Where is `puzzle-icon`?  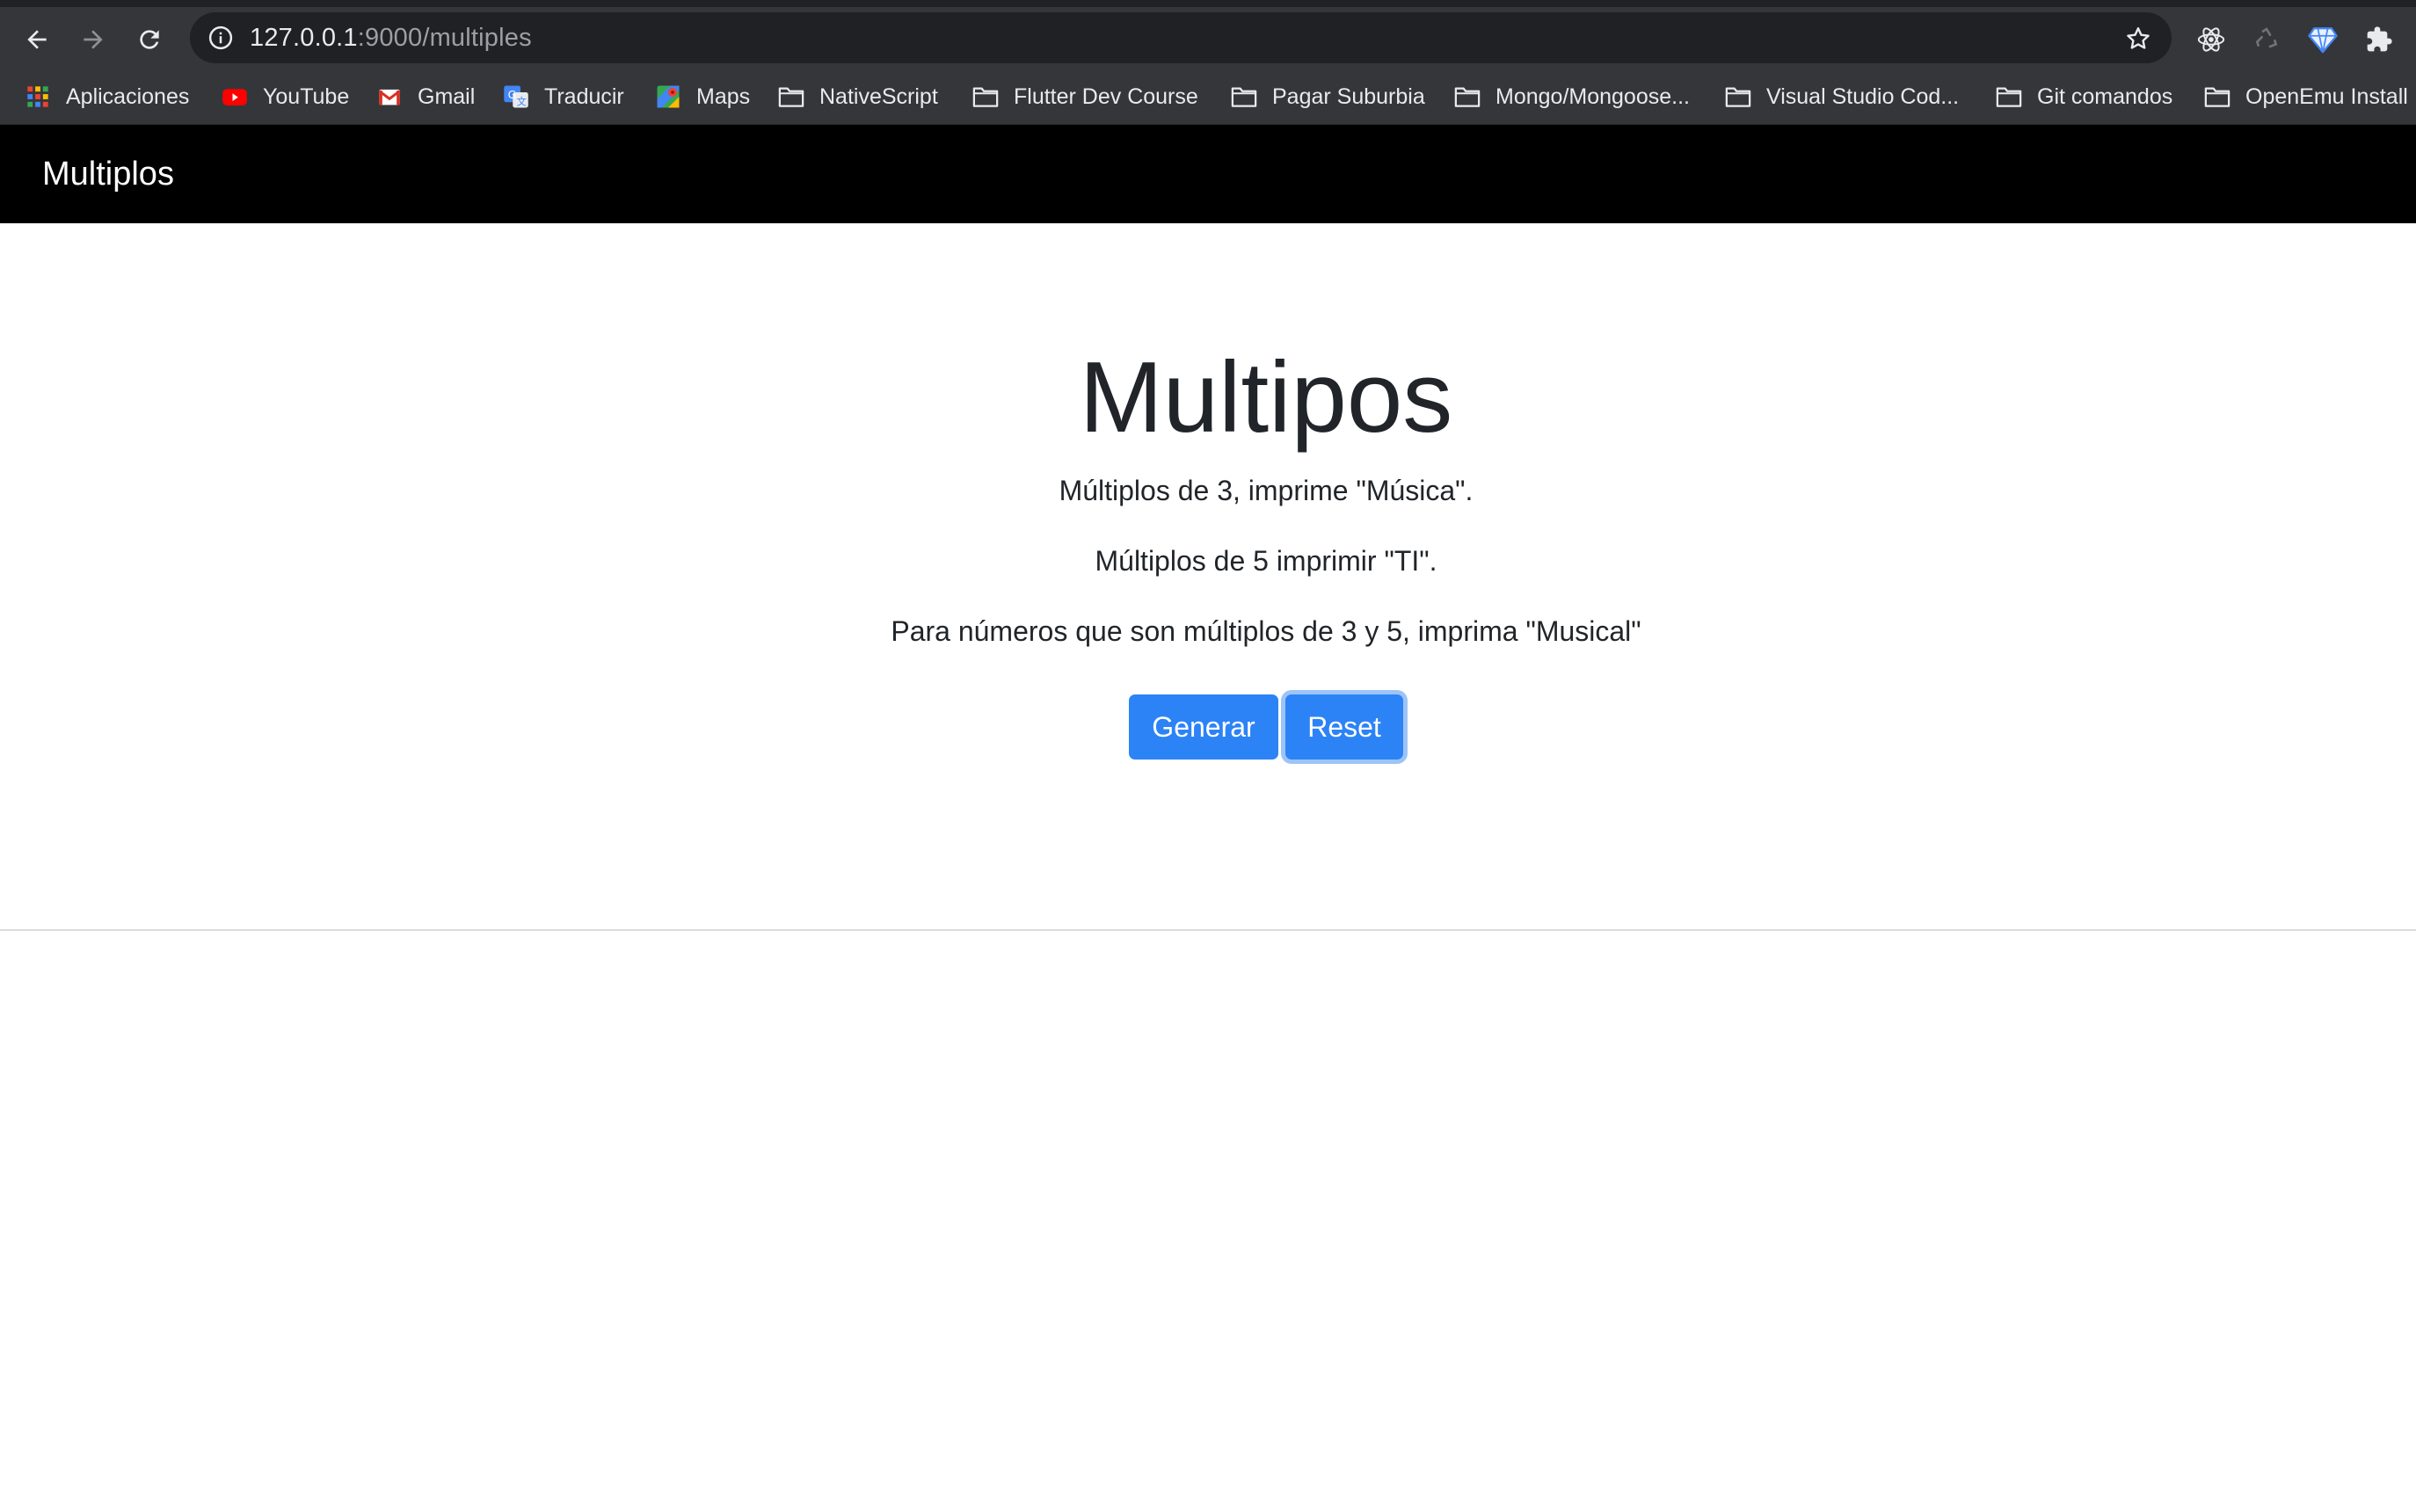 puzzle-icon is located at coordinates (2379, 39).